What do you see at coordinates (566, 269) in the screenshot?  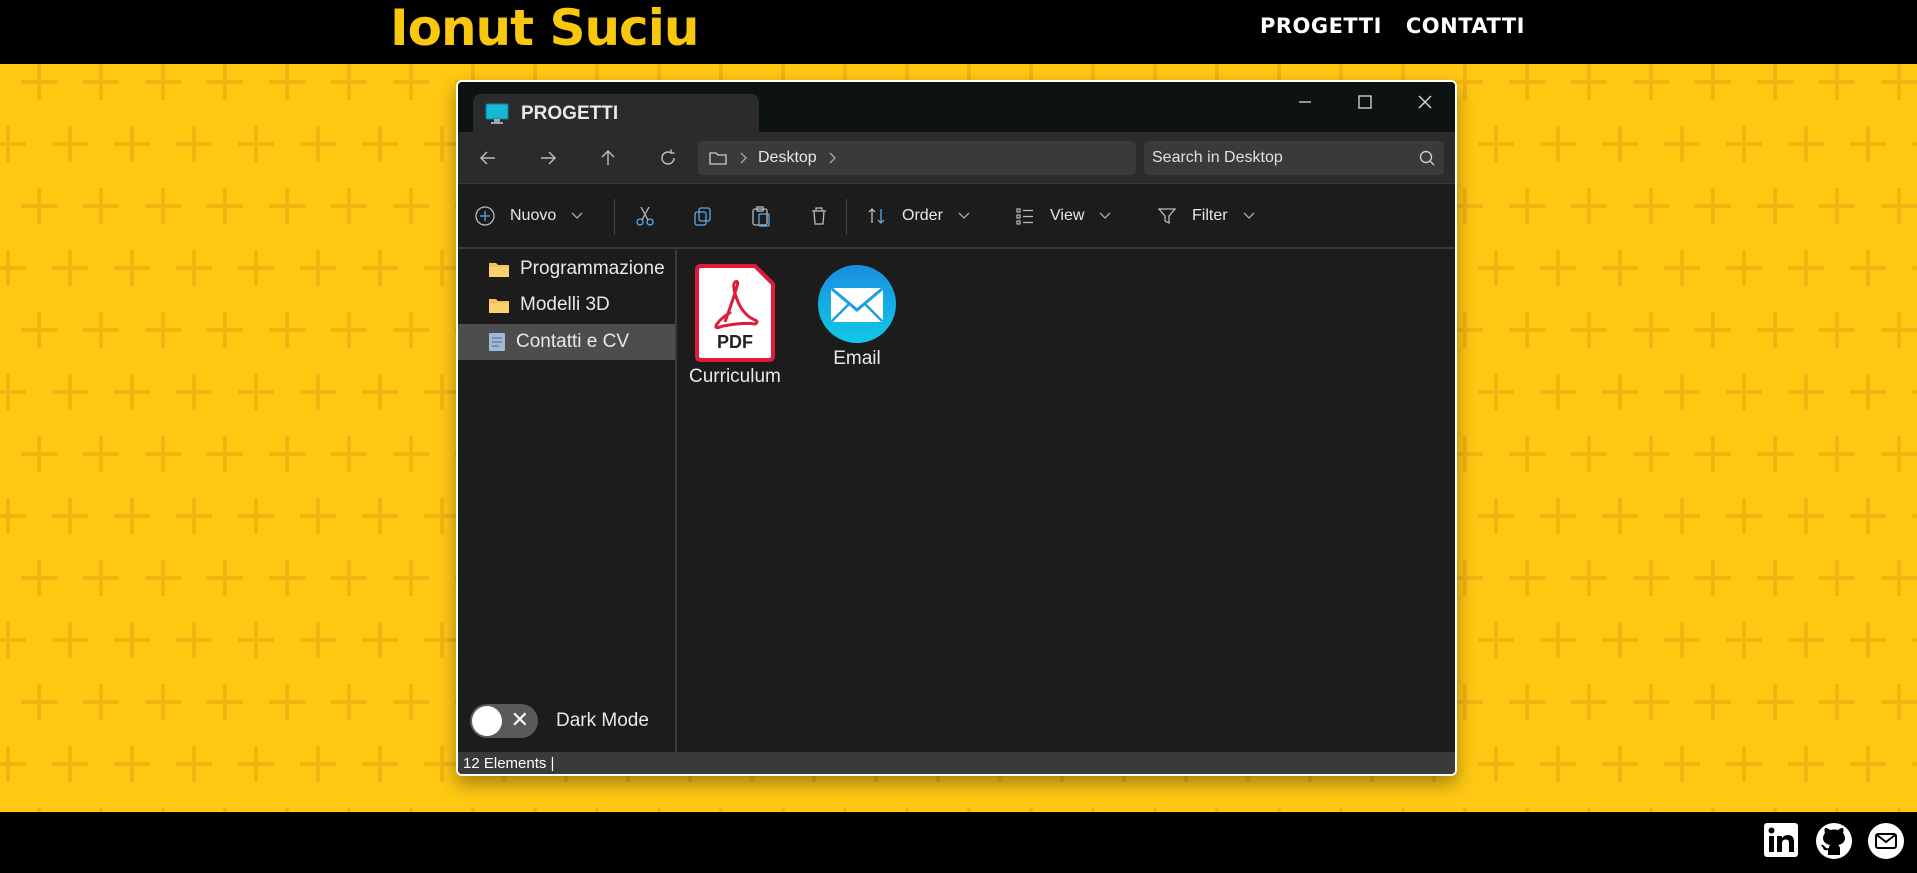 I see `sidebar-item-programmazione: Programmazione` at bounding box center [566, 269].